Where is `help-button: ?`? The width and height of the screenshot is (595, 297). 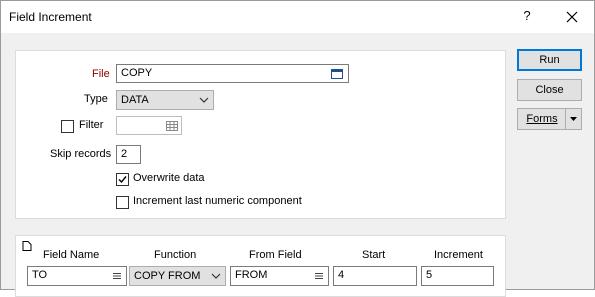
help-button: ? is located at coordinates (527, 16).